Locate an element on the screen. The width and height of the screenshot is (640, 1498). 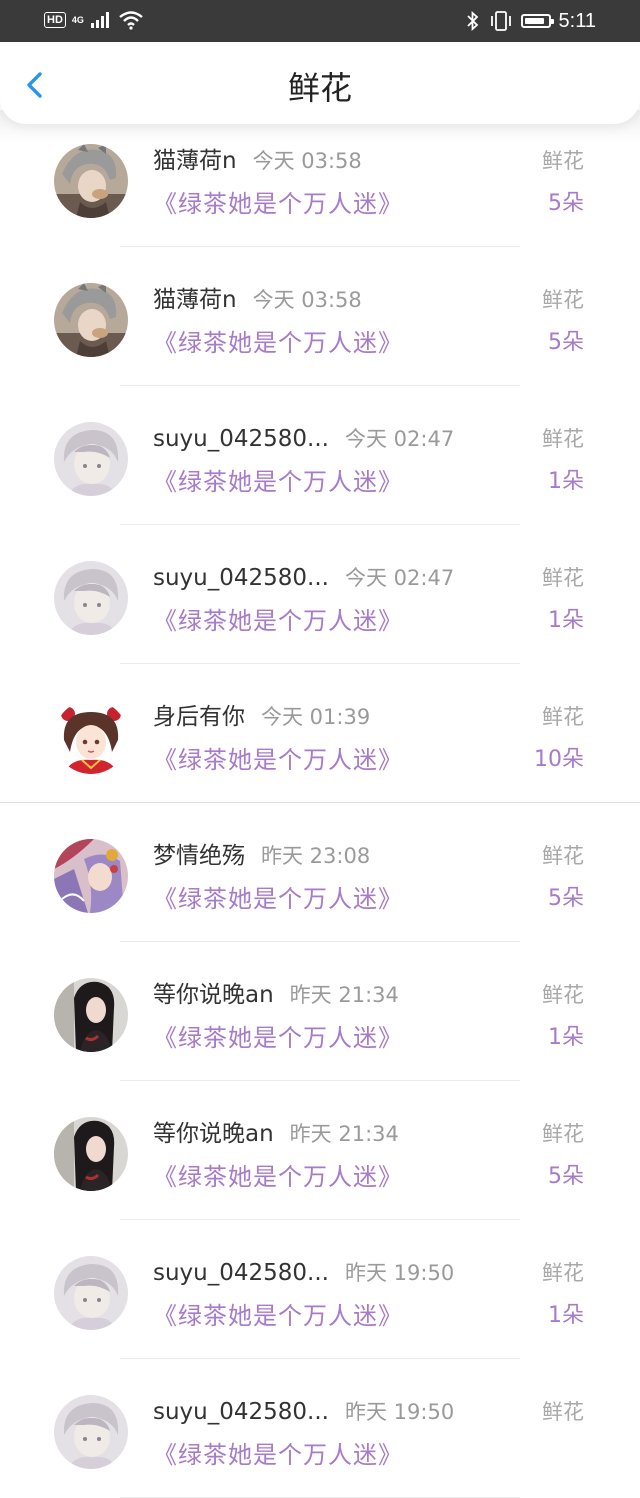
wifi-icon is located at coordinates (131, 20).